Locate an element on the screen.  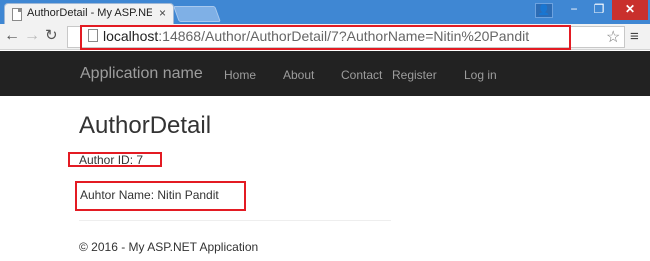
minimize-icon: − is located at coordinates (574, 10).